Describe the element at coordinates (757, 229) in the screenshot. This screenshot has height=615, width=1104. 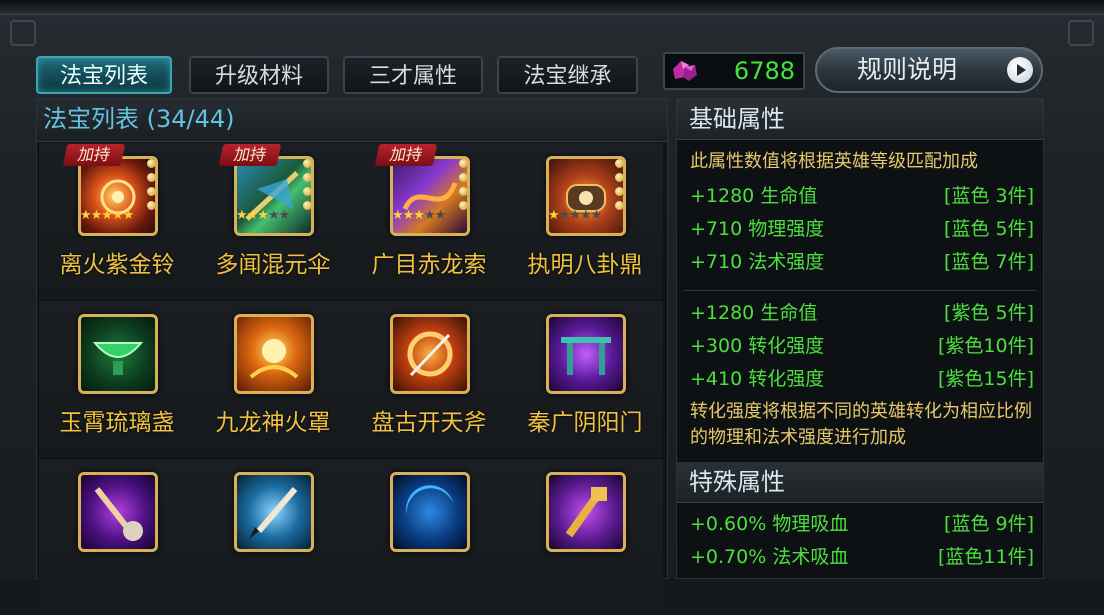
I see `stat-value: +710 物理强度` at that location.